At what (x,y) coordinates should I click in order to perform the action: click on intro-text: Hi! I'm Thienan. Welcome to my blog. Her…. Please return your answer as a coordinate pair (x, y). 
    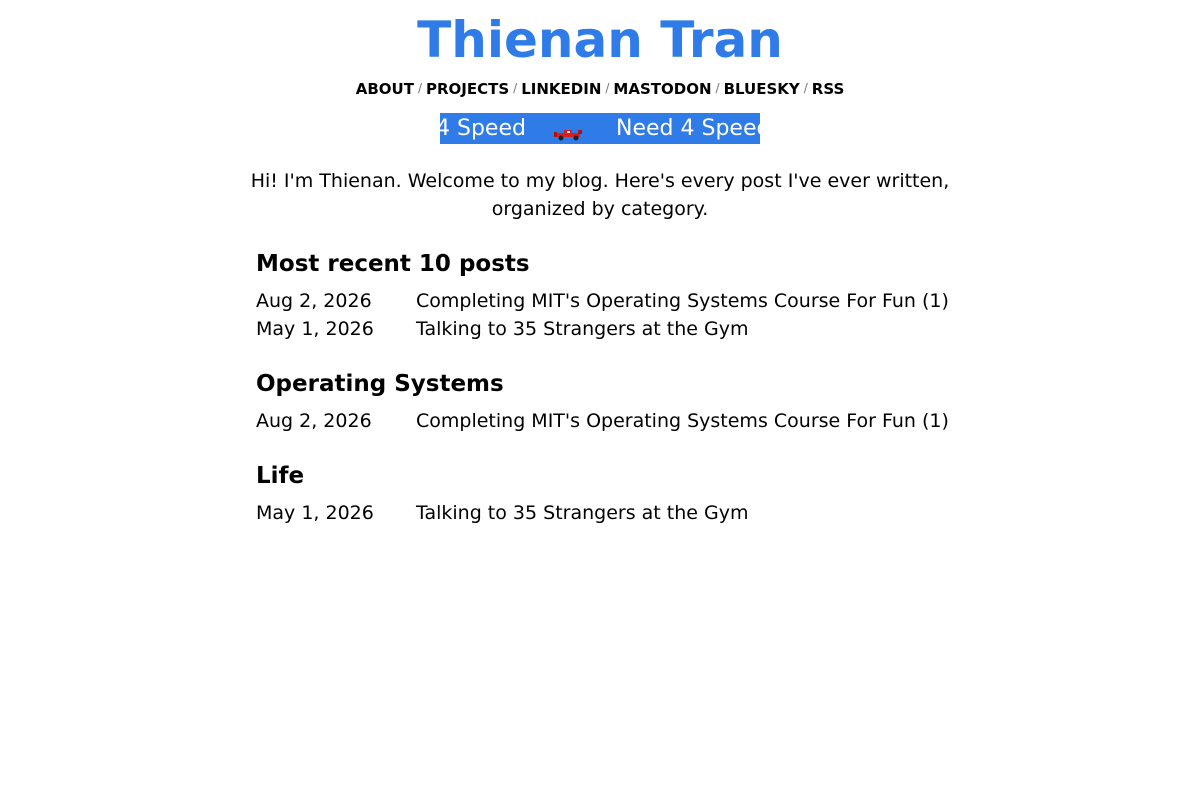
    Looking at the image, I should click on (600, 195).